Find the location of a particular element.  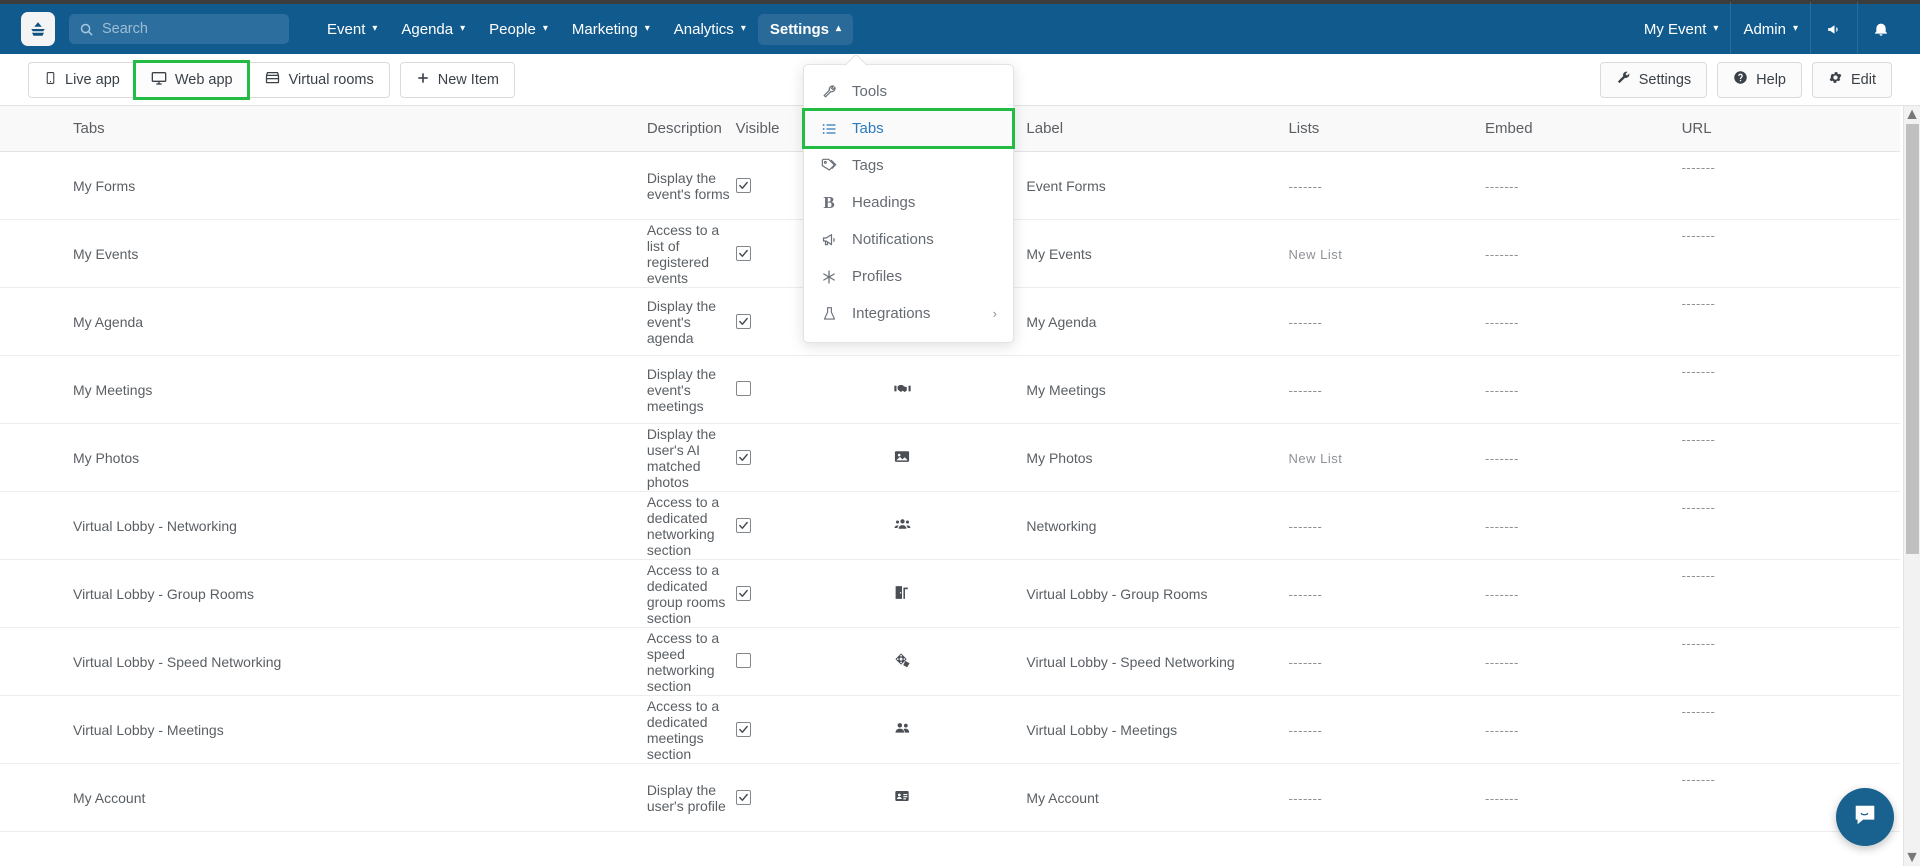

megaphone-icon is located at coordinates (1834, 29).